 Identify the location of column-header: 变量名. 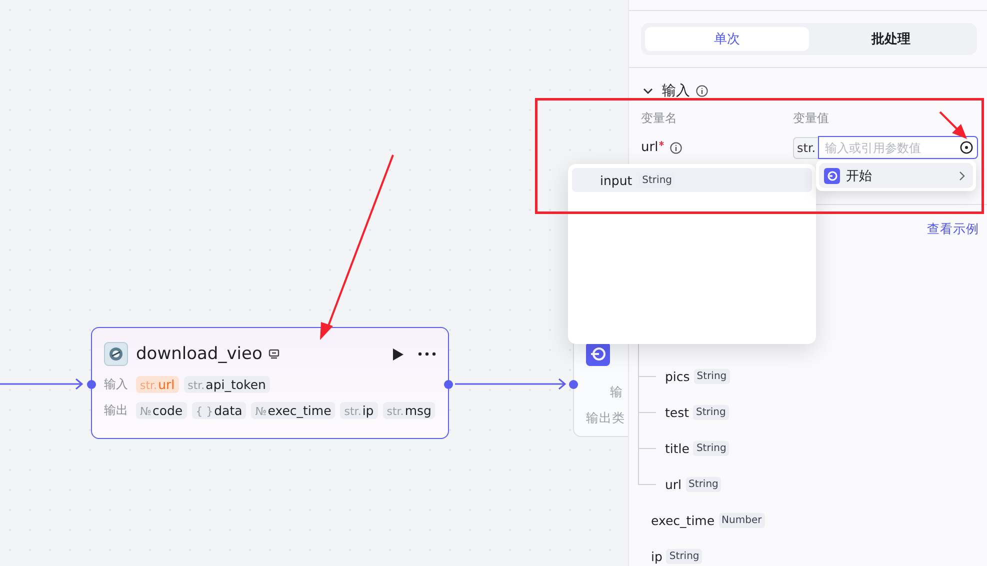
(659, 118).